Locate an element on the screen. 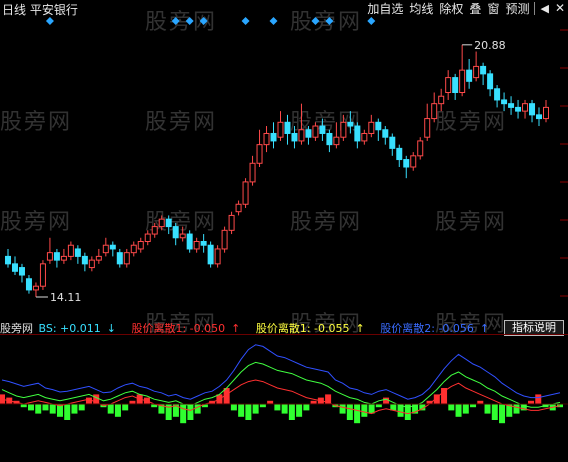 The width and height of the screenshot is (568, 462). stock-title: 日线 平安银行 is located at coordinates (40, 9).